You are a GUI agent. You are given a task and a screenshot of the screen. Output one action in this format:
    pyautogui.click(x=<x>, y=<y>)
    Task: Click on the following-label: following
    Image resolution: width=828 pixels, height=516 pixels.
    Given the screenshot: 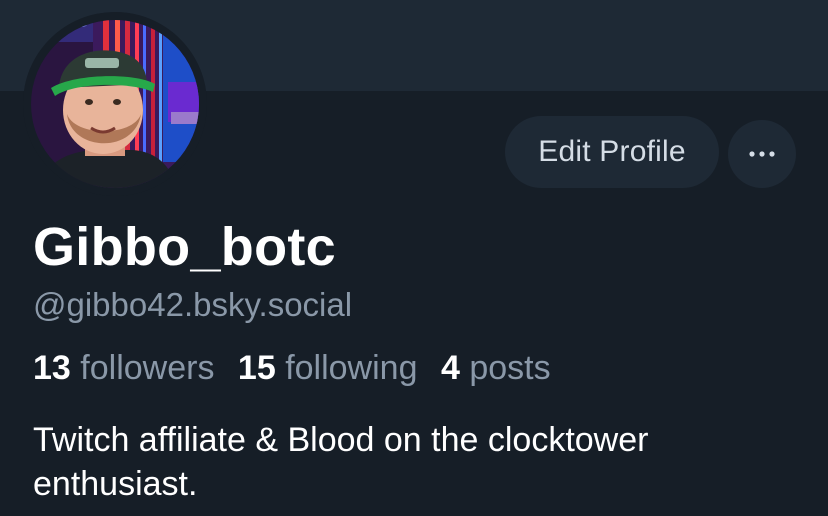 What is the action you would take?
    pyautogui.click(x=351, y=368)
    